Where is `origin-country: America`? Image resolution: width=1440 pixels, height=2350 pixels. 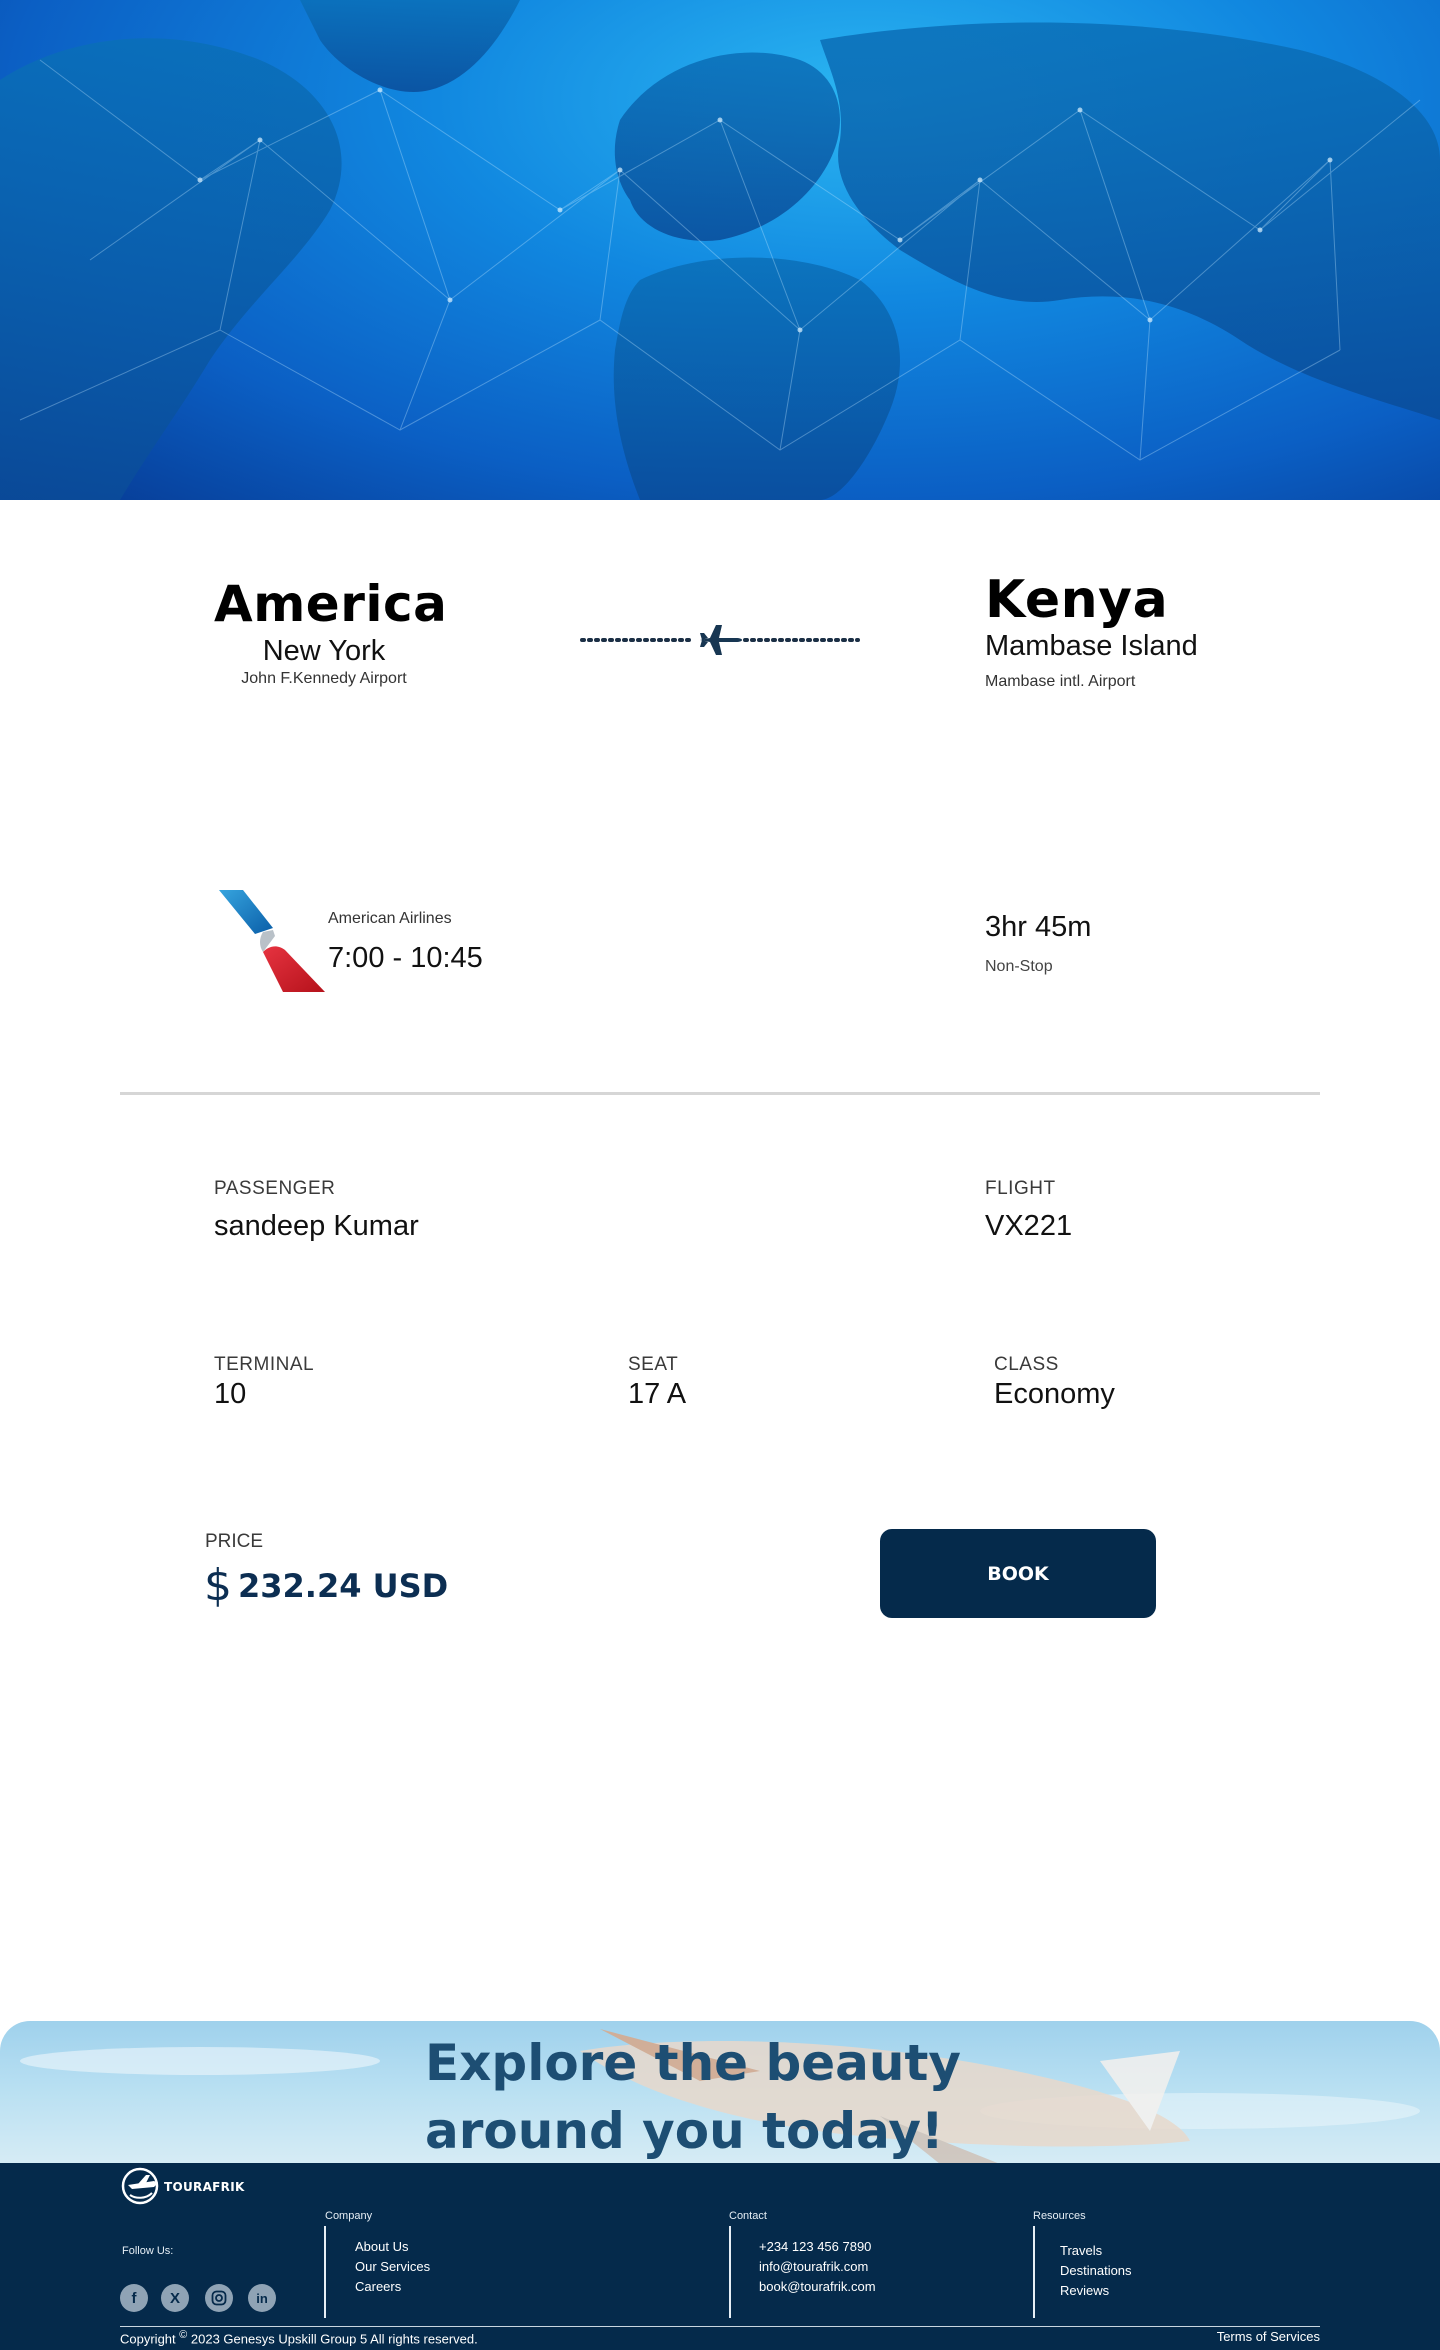
origin-country: America is located at coordinates (331, 604).